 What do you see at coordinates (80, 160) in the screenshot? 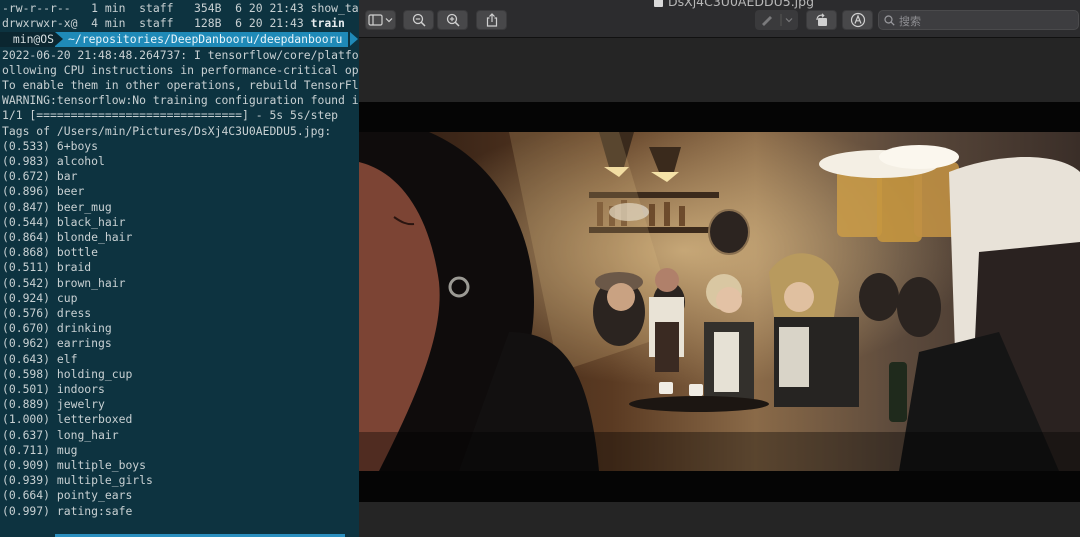
I see `tag-name: alcohol` at bounding box center [80, 160].